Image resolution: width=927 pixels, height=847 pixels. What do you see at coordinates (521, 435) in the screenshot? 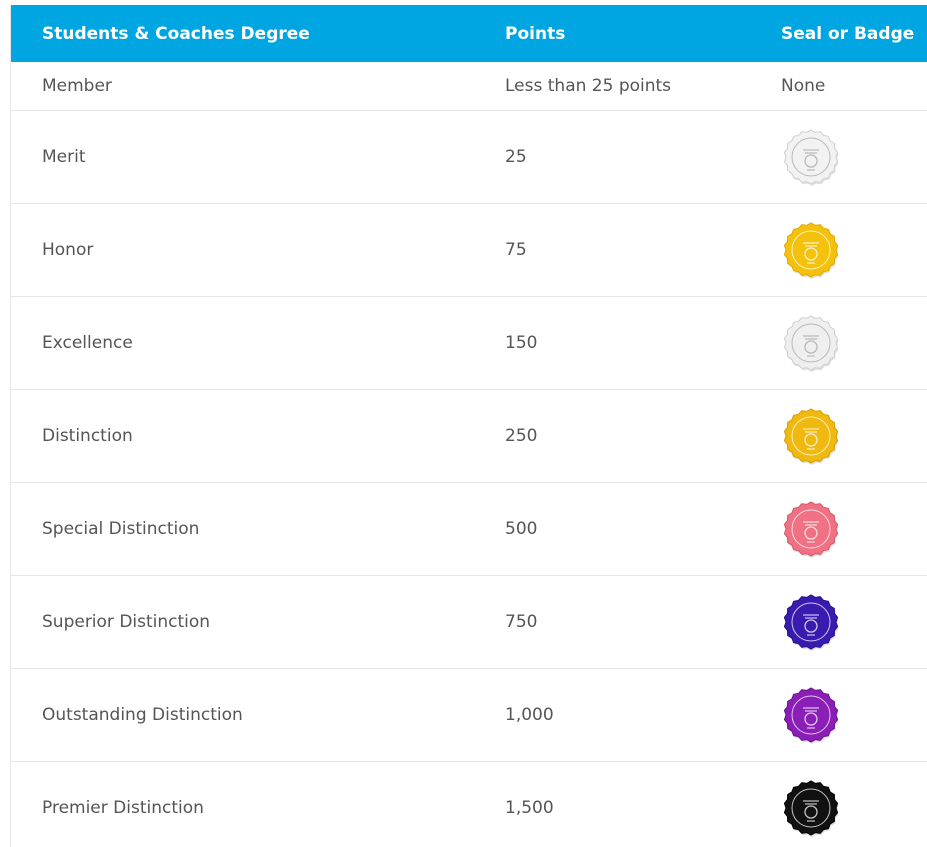
I see `points-cell: 250` at bounding box center [521, 435].